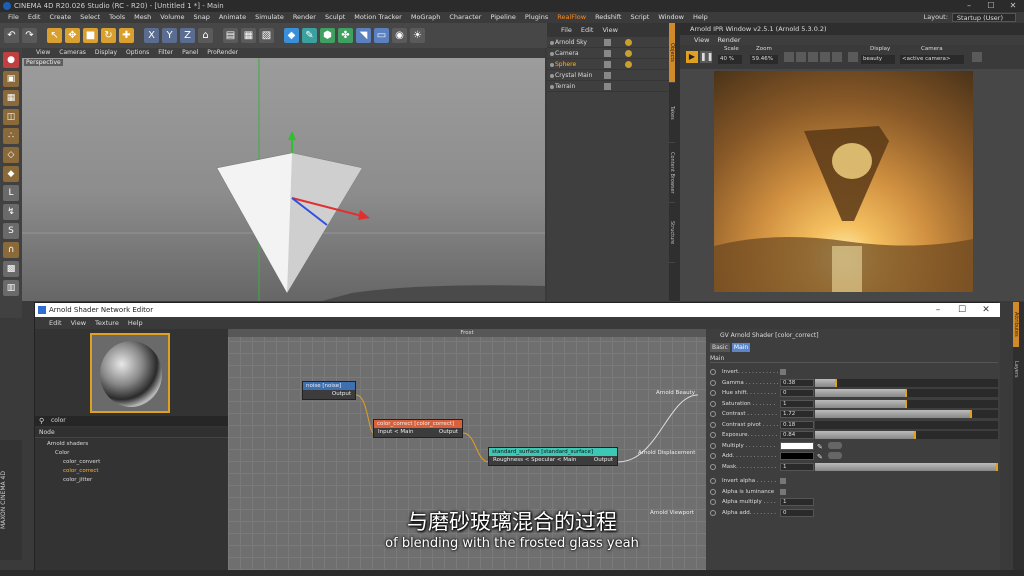 Image resolution: width=1024 pixels, height=576 pixels. I want to click on ipr-render-image, so click(843, 181).